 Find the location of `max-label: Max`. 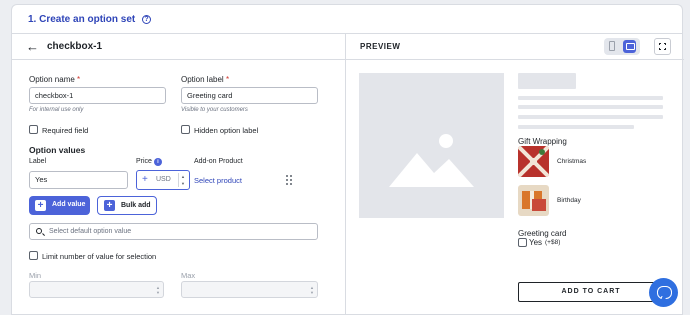

max-label: Max is located at coordinates (188, 275).